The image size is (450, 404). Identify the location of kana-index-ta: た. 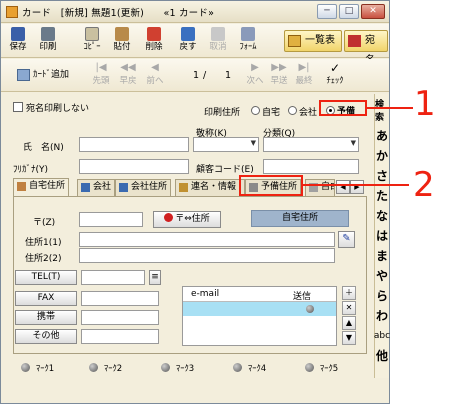
(382, 196).